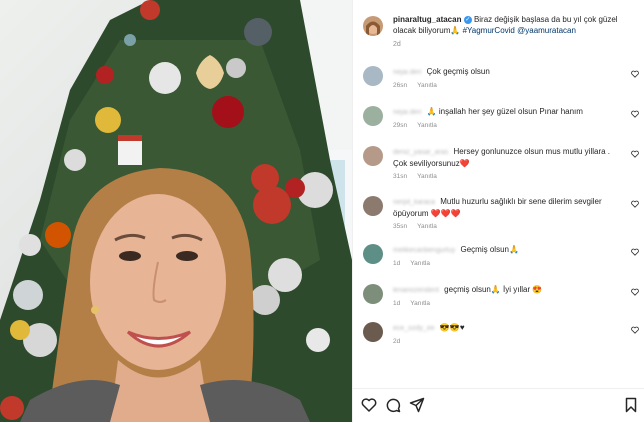 The height and width of the screenshot is (423, 644). What do you see at coordinates (417, 405) in the screenshot?
I see `share-icon` at bounding box center [417, 405].